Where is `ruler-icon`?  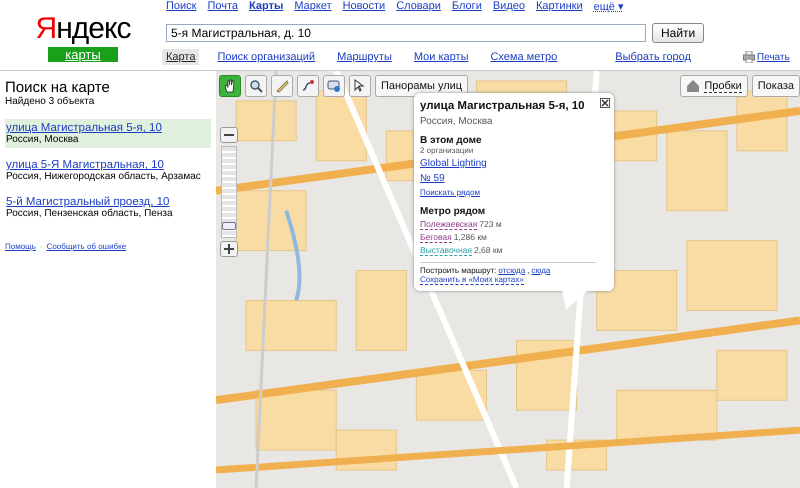 ruler-icon is located at coordinates (282, 86).